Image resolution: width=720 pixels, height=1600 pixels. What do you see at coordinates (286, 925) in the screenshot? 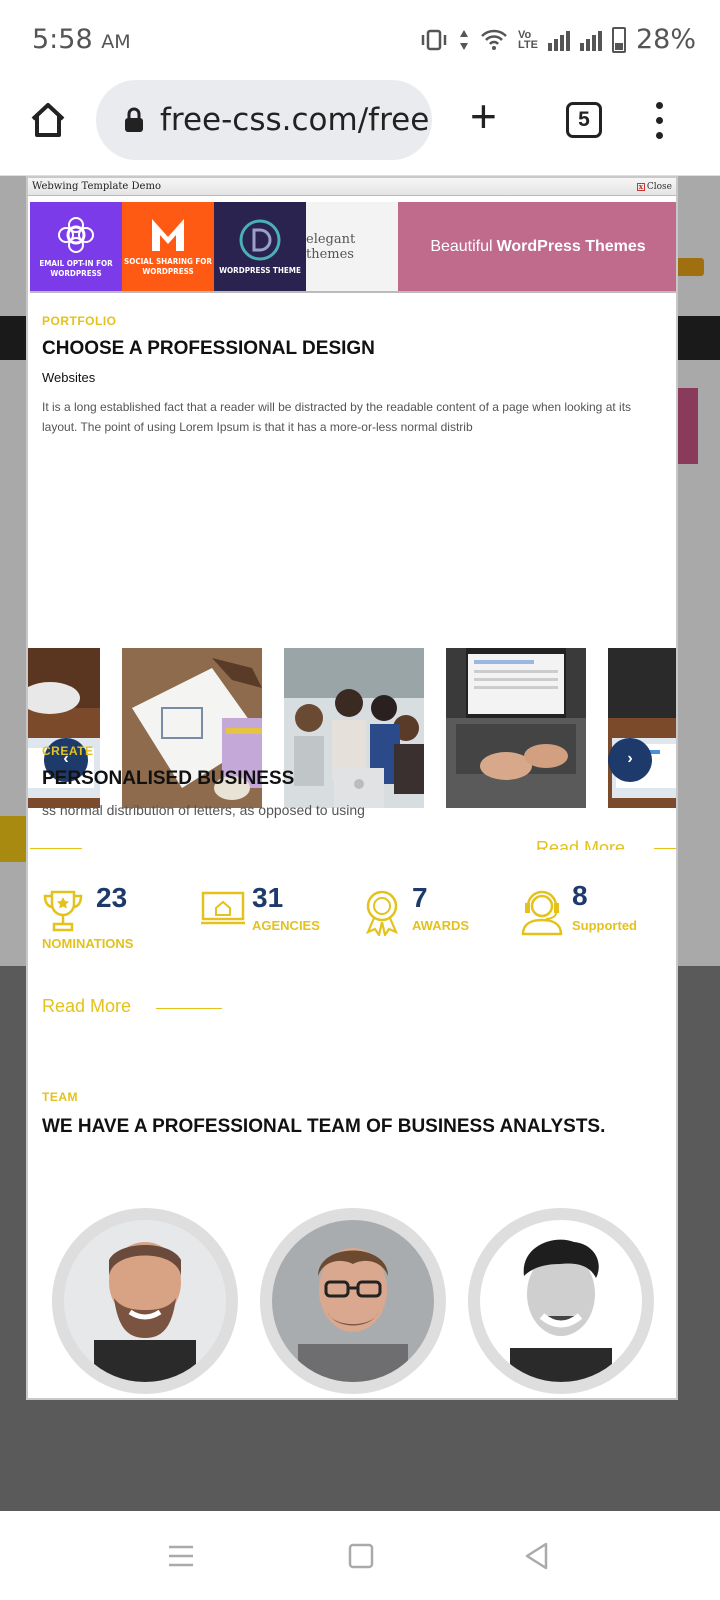
I see `stat-label: AGENCIES` at bounding box center [286, 925].